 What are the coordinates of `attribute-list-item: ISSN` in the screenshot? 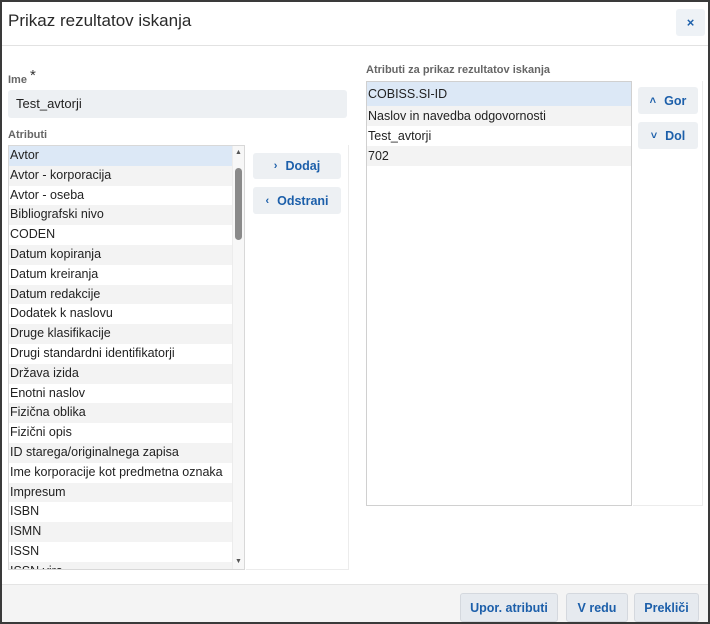 It's located at (121, 552).